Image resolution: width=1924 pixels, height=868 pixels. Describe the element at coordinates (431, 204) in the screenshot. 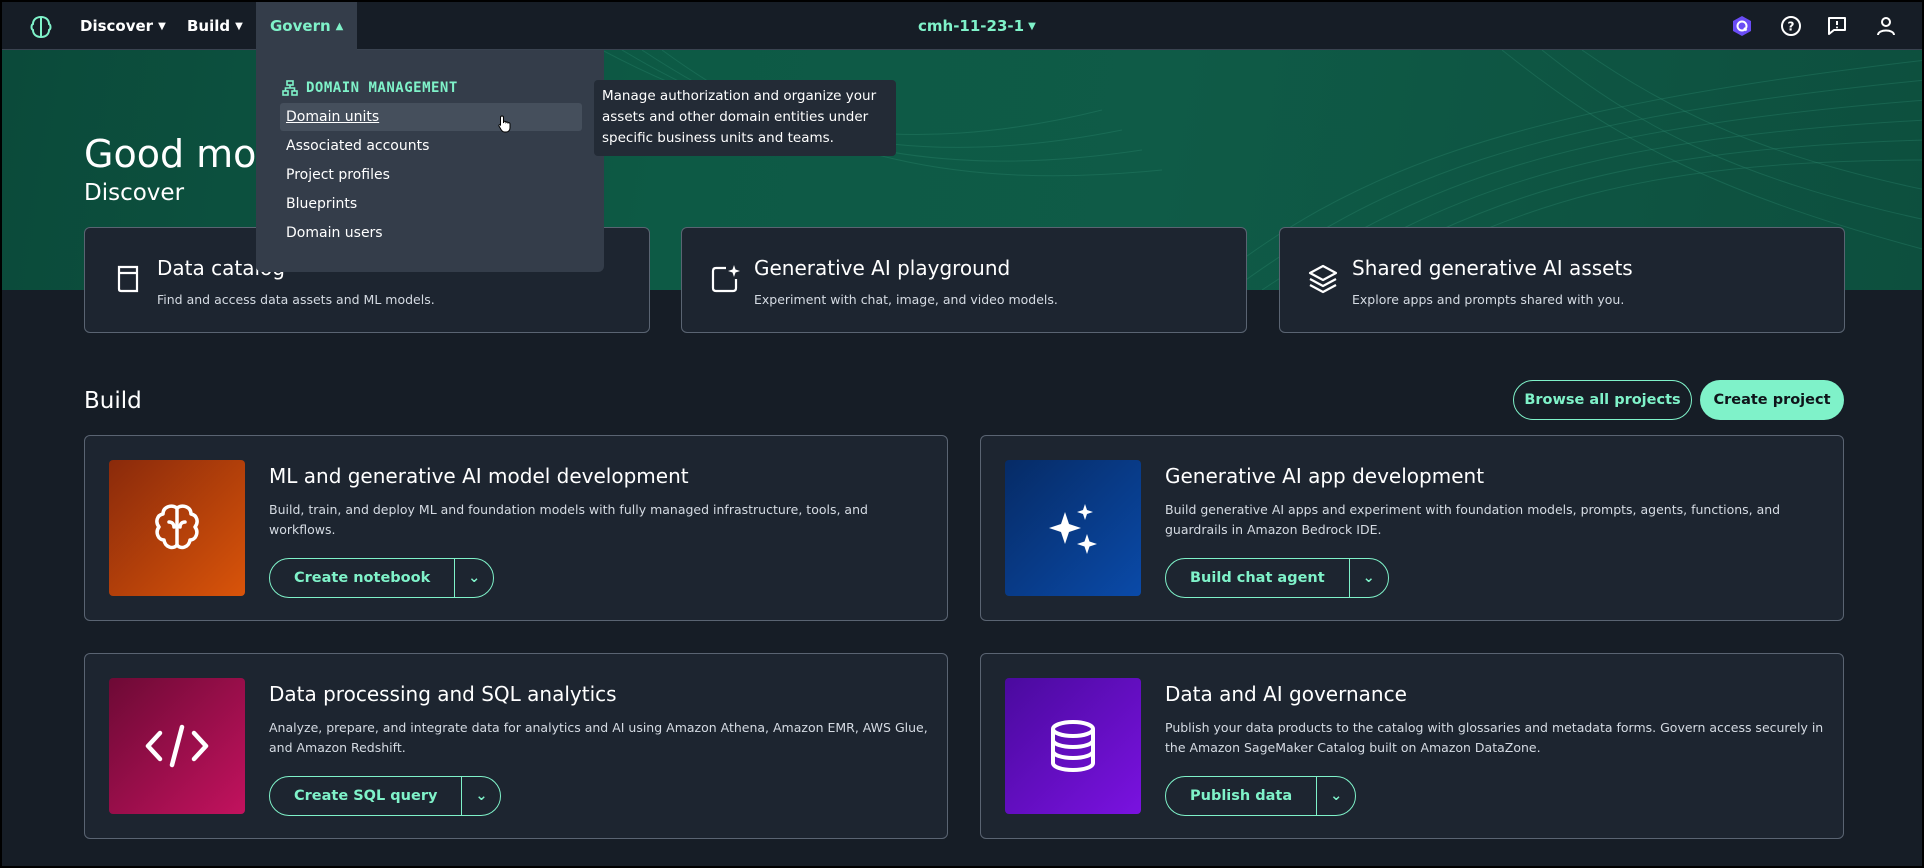

I see `menu-item-blueprints: Blueprints` at that location.